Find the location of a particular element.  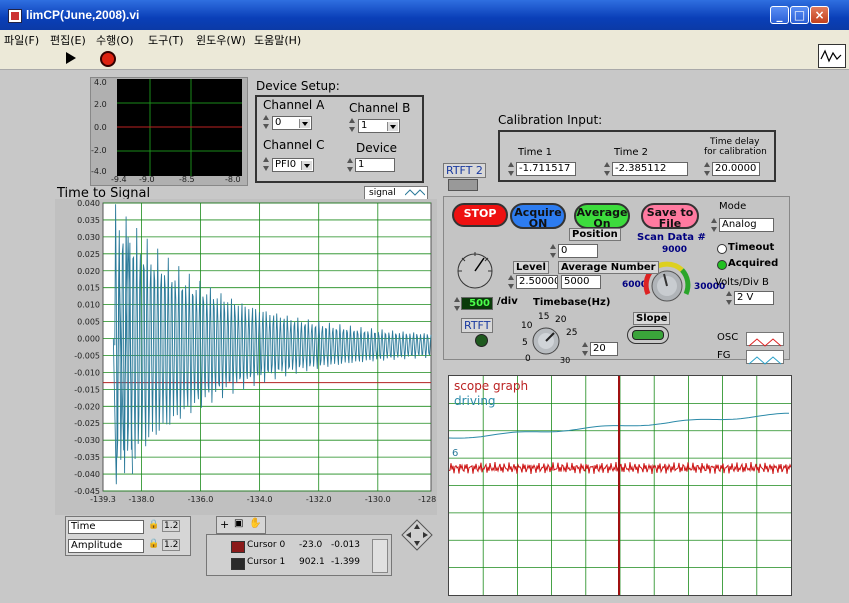

pan-icon: ✋ is located at coordinates (255, 523).